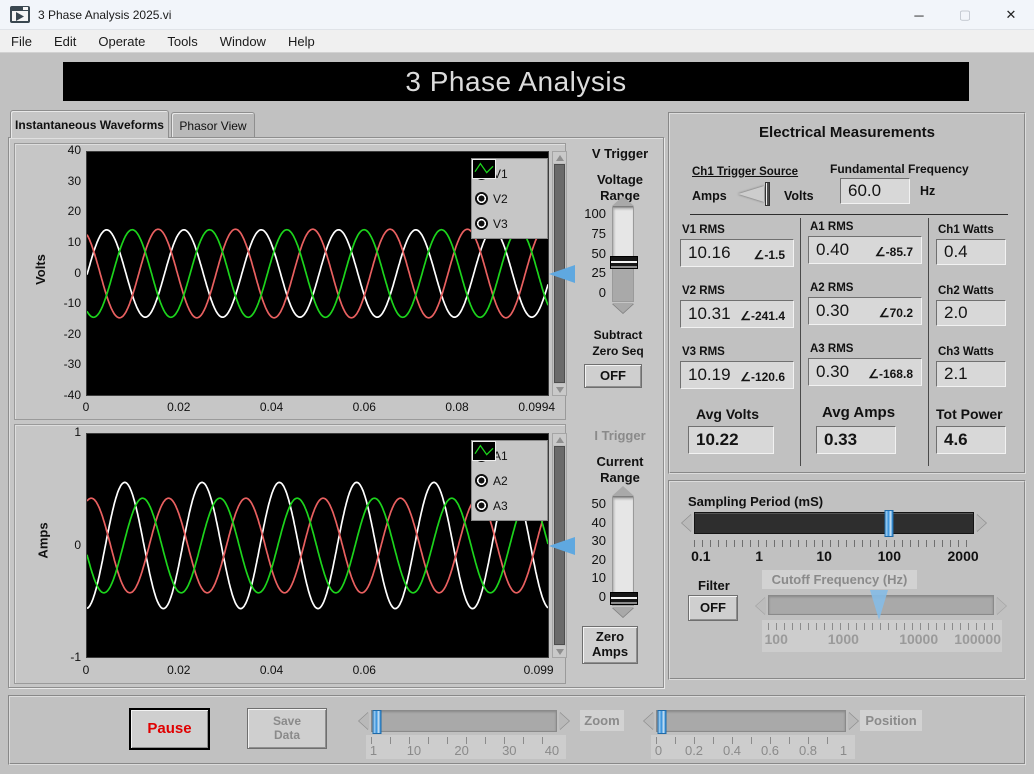 This screenshot has height=774, width=1034. Describe the element at coordinates (889, 523) in the screenshot. I see `sampling-period-handle` at that location.